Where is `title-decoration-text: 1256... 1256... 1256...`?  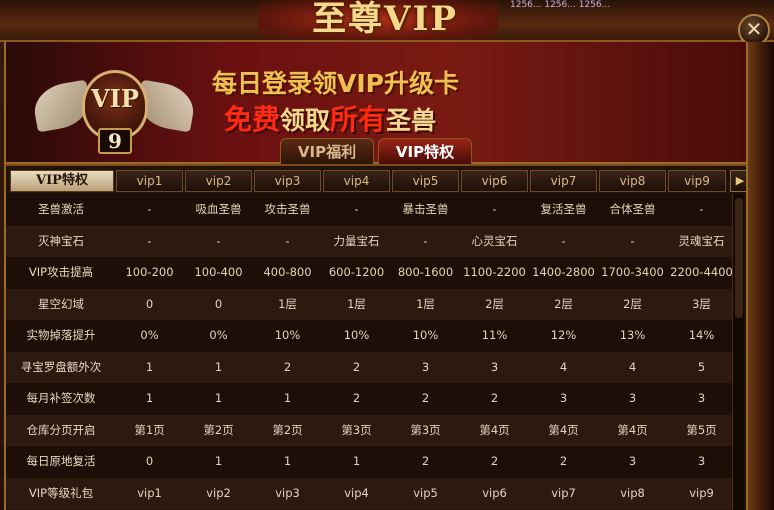
title-decoration-text: 1256... 1256... 1256... is located at coordinates (560, 5).